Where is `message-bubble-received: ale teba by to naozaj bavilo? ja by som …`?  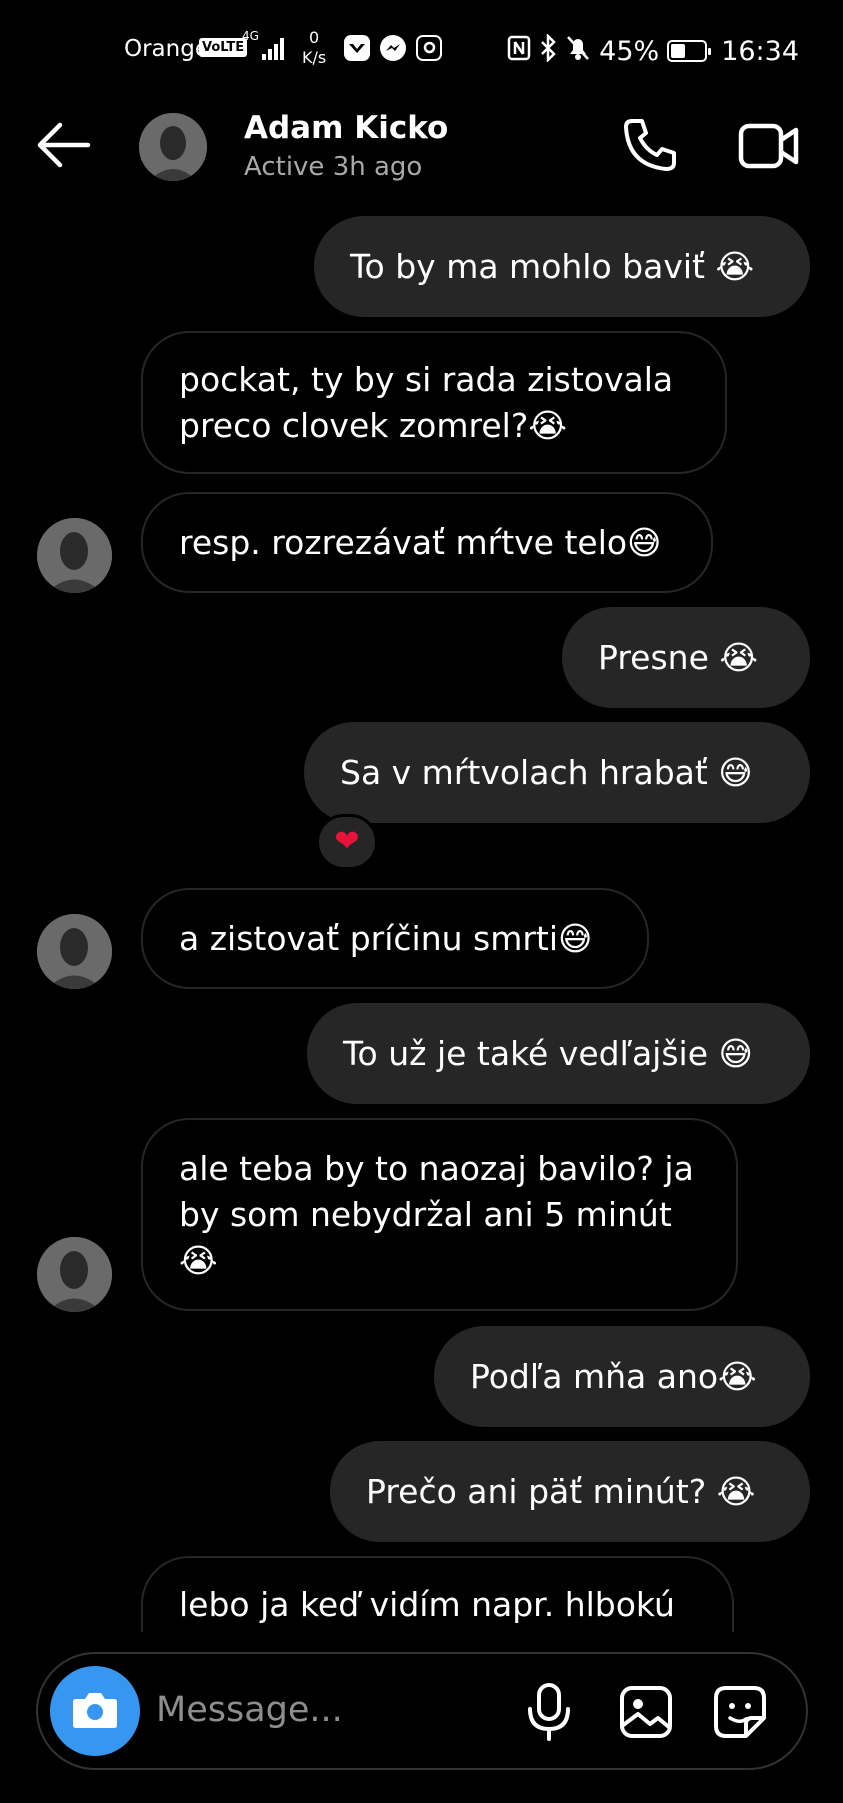 message-bubble-received: ale teba by to naozaj bavilo? ja by som … is located at coordinates (439, 1214).